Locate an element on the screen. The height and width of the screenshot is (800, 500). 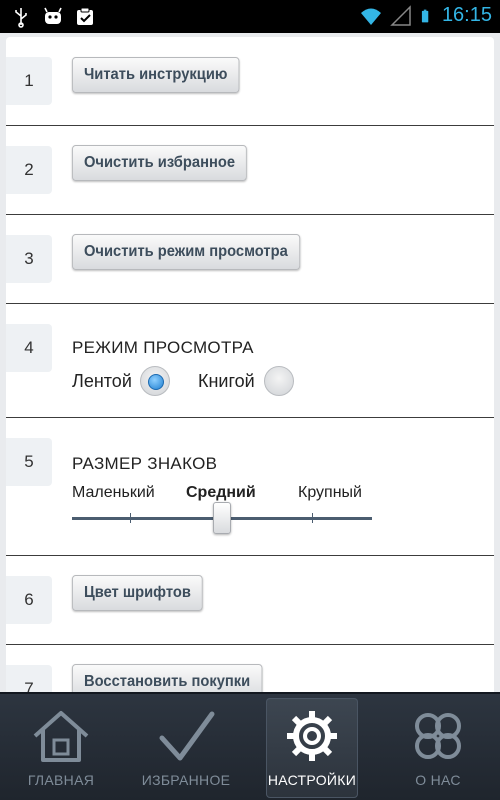
usb-icon is located at coordinates (21, 18).